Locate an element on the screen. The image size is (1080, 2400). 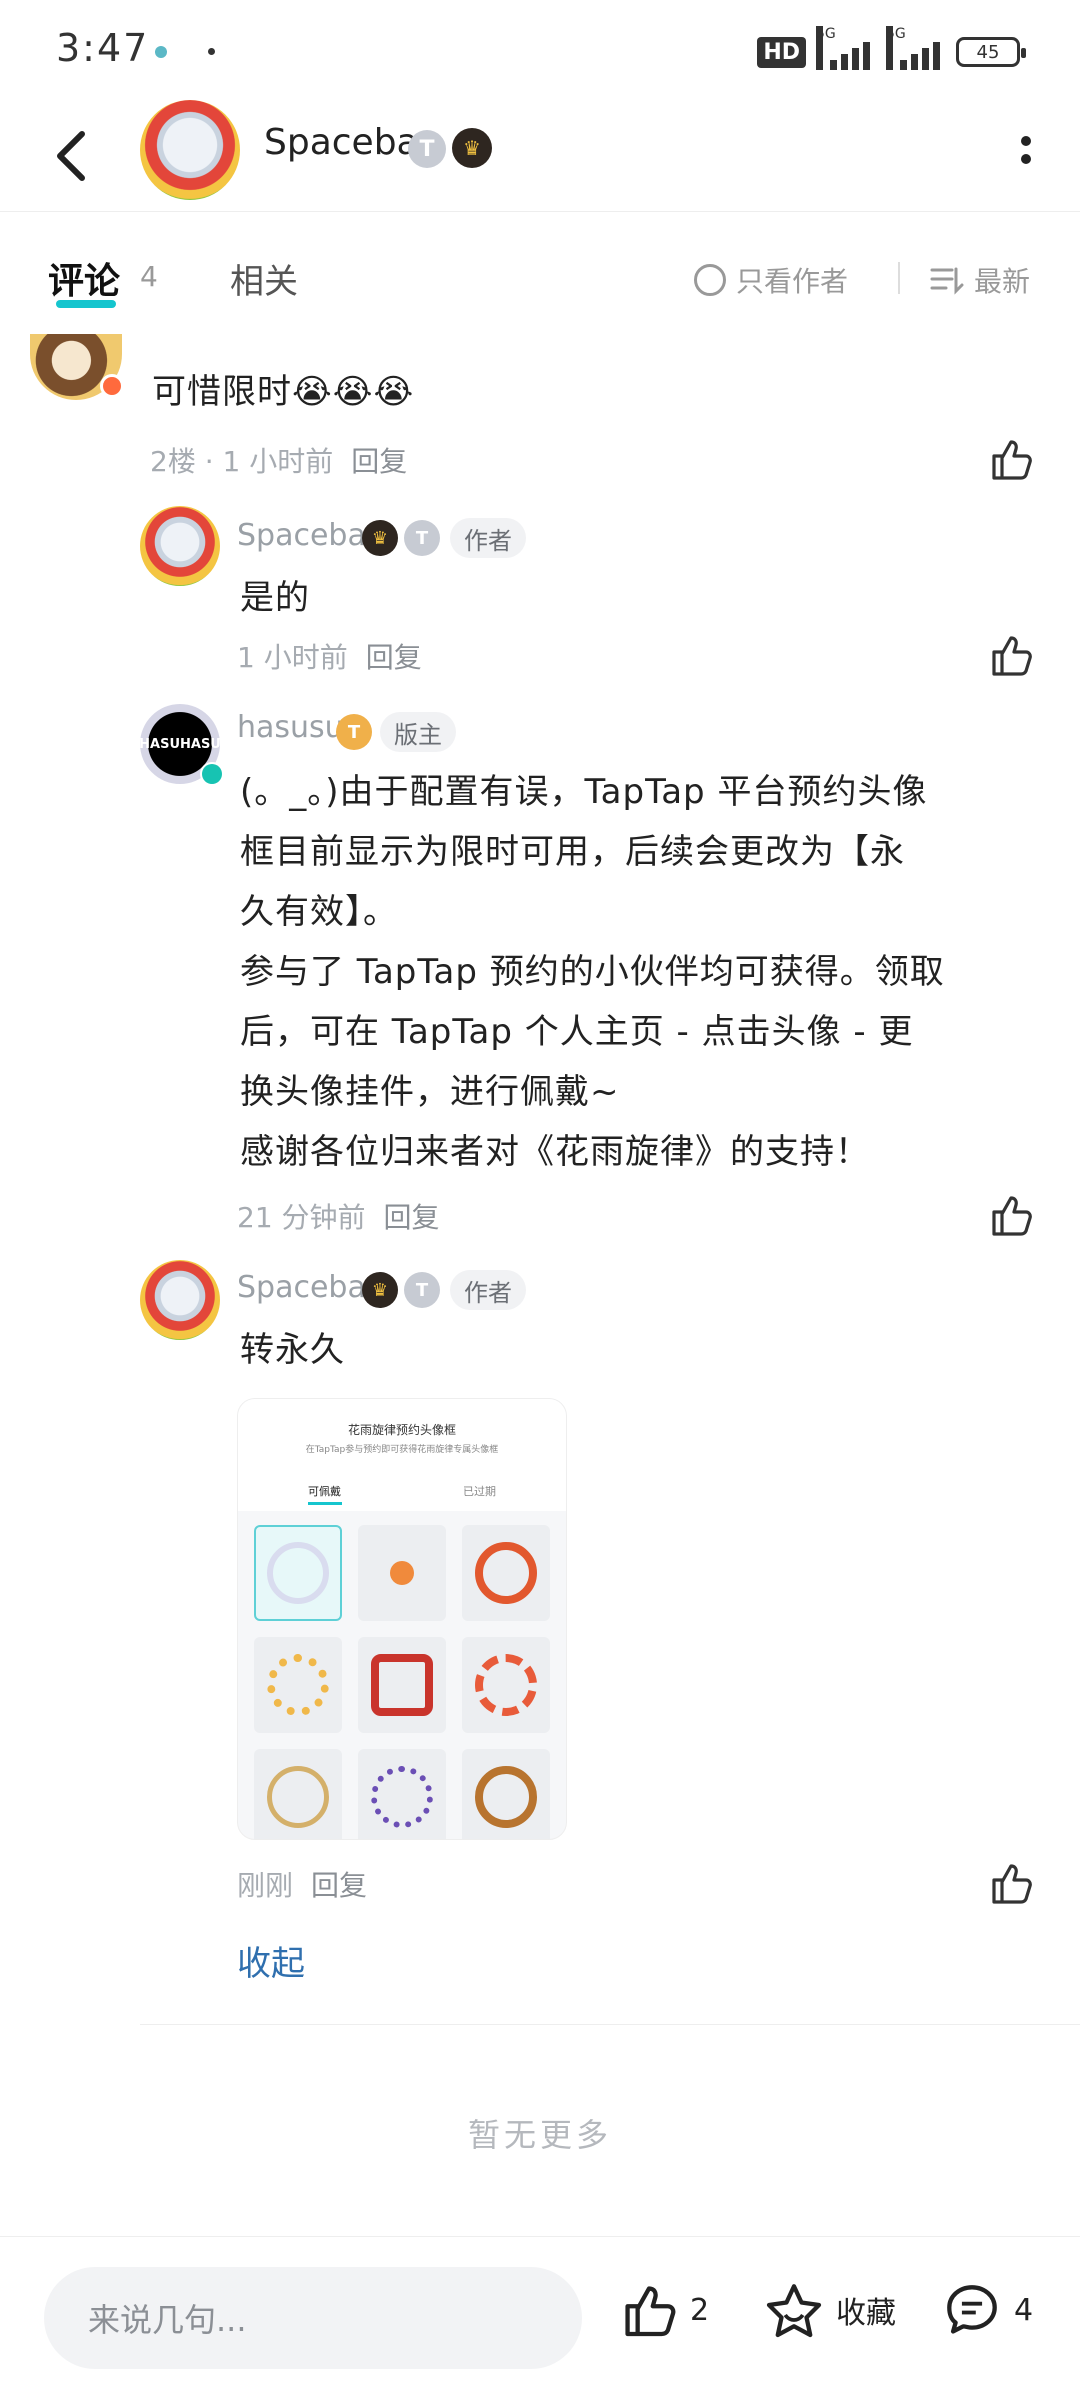
user-badge-icon is located at coordinates (112, 386).